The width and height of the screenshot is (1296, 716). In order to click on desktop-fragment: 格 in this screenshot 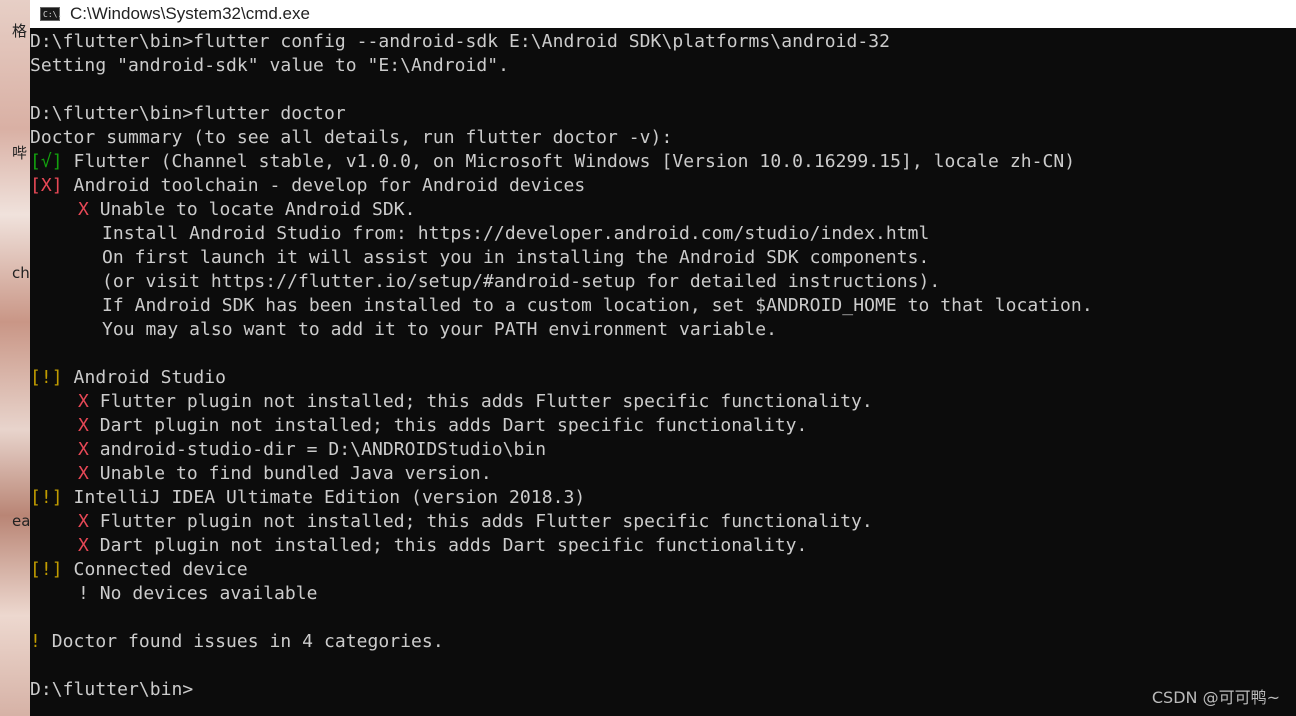, I will do `click(20, 31)`.